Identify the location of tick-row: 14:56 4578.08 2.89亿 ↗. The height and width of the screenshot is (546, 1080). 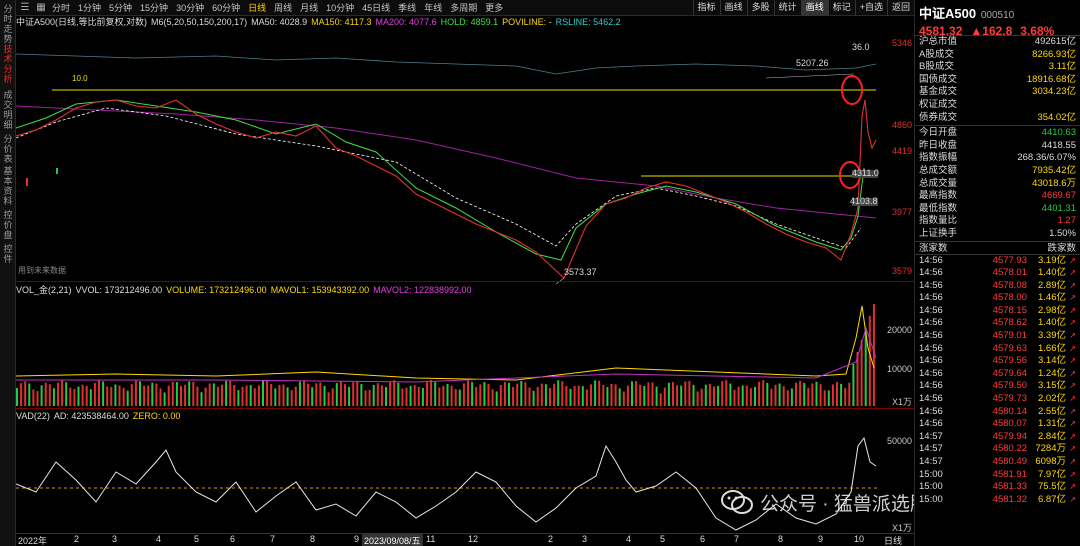
(997, 286).